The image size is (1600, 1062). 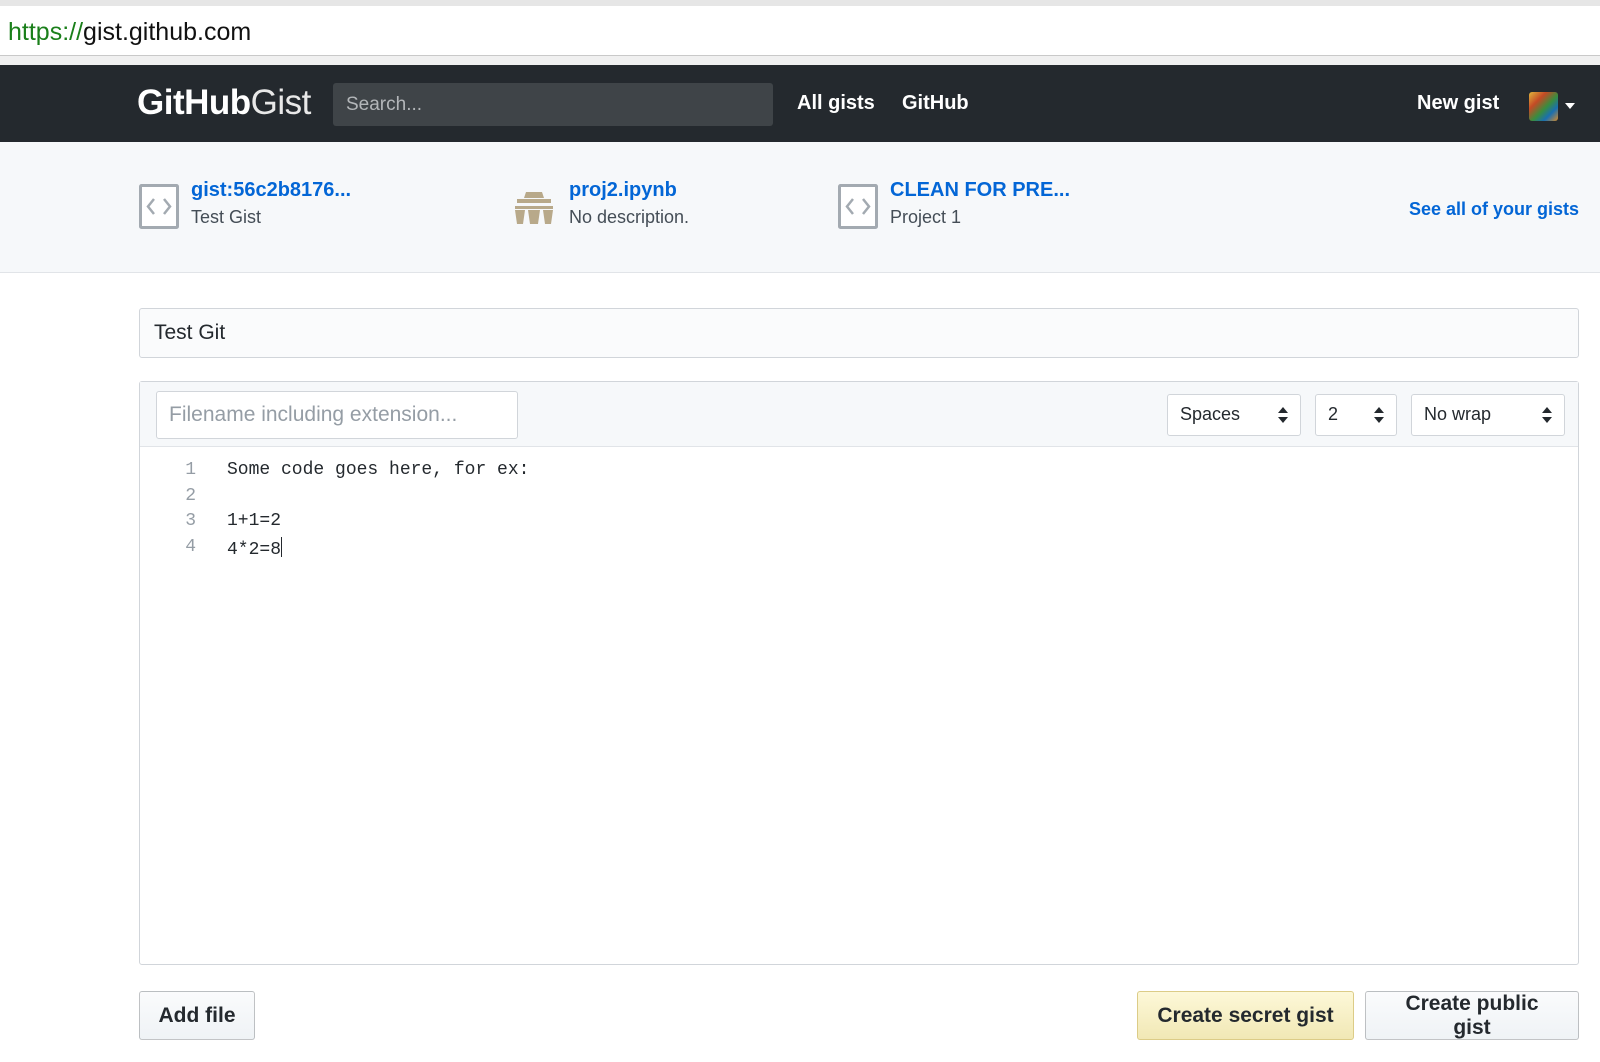 What do you see at coordinates (1543, 106) in the screenshot?
I see `avatar` at bounding box center [1543, 106].